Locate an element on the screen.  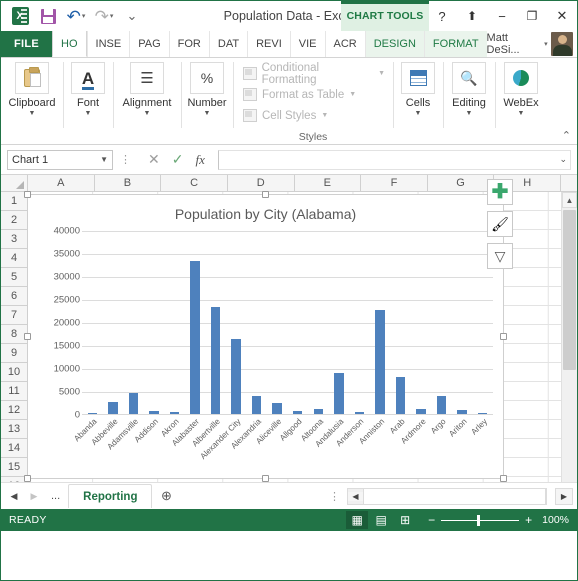
undo-icon: ↶ ▾ is located at coordinates (76, 16).